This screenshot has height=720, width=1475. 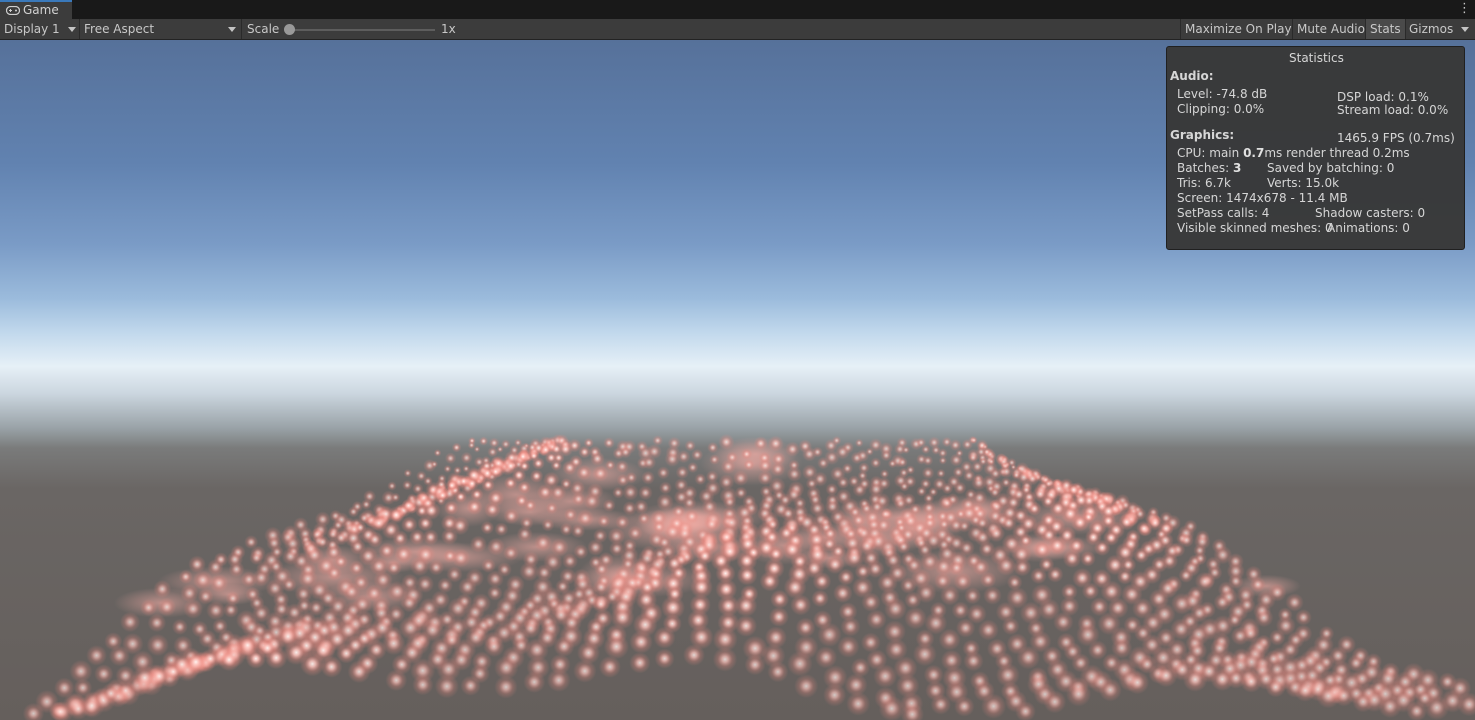 I want to click on more-menu-icon: ⋮, so click(x=1464, y=9).